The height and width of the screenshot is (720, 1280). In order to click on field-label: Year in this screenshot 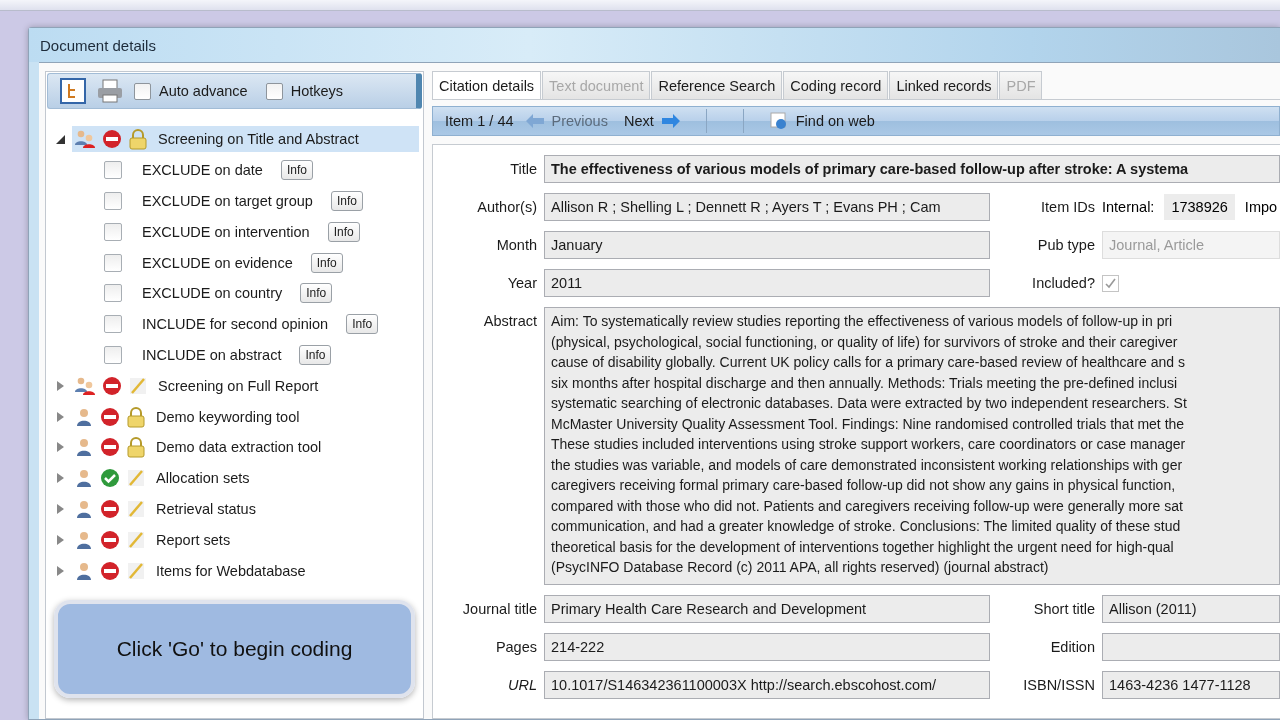, I will do `click(521, 282)`.